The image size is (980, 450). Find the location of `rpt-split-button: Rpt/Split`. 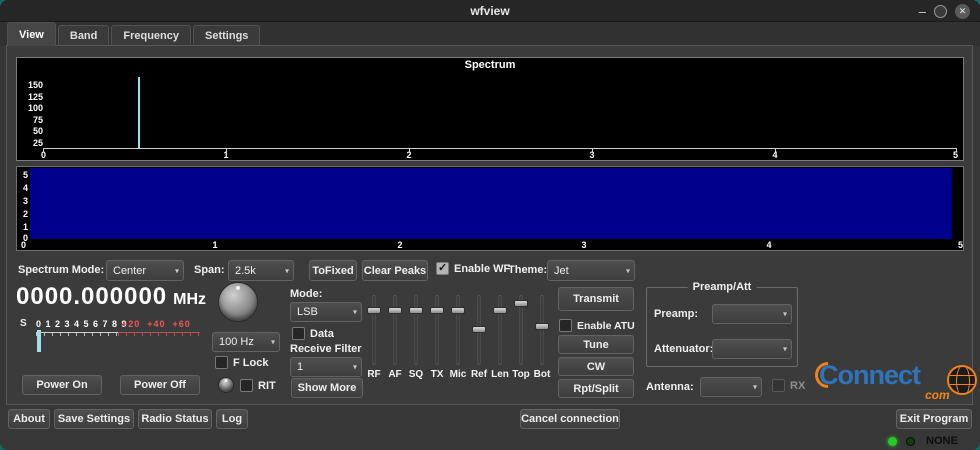

rpt-split-button: Rpt/Split is located at coordinates (596, 388).